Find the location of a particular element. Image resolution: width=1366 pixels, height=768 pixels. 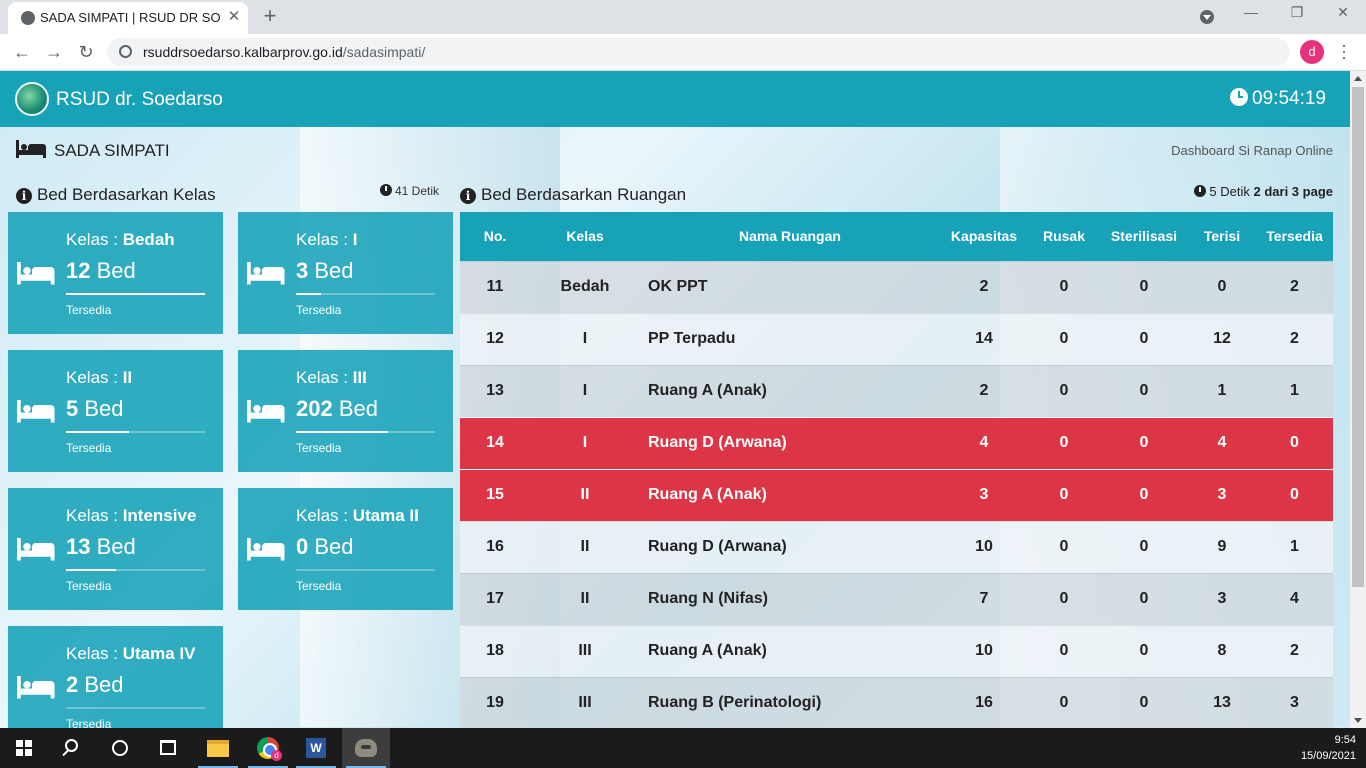

cell-tersedia: 4 is located at coordinates (1294, 598).